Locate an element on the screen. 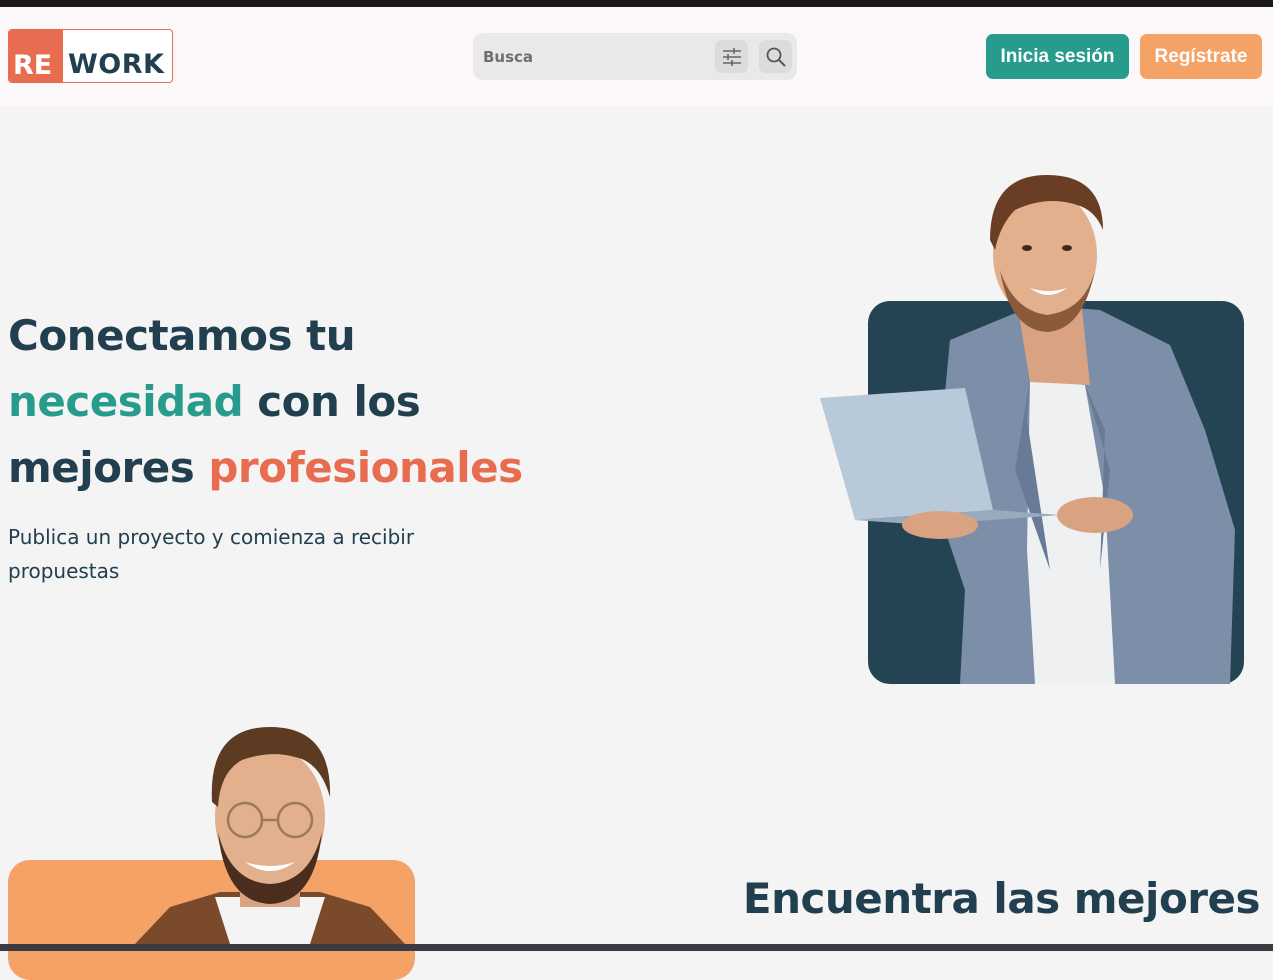  window-bottom-edge is located at coordinates (636, 947).